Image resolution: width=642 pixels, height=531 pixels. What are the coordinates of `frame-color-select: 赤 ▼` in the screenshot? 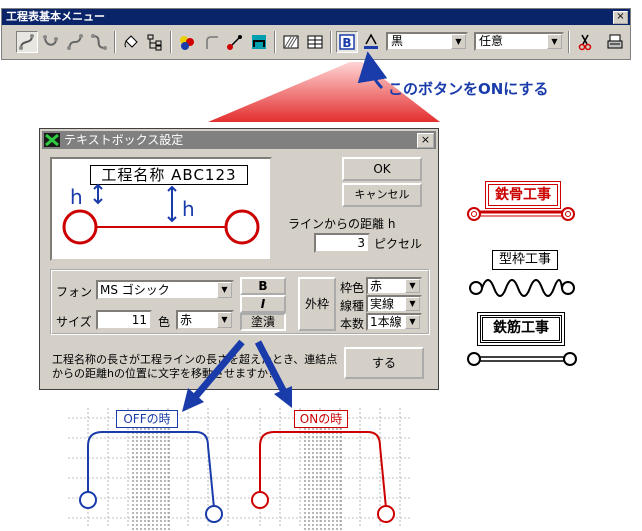 It's located at (394, 286).